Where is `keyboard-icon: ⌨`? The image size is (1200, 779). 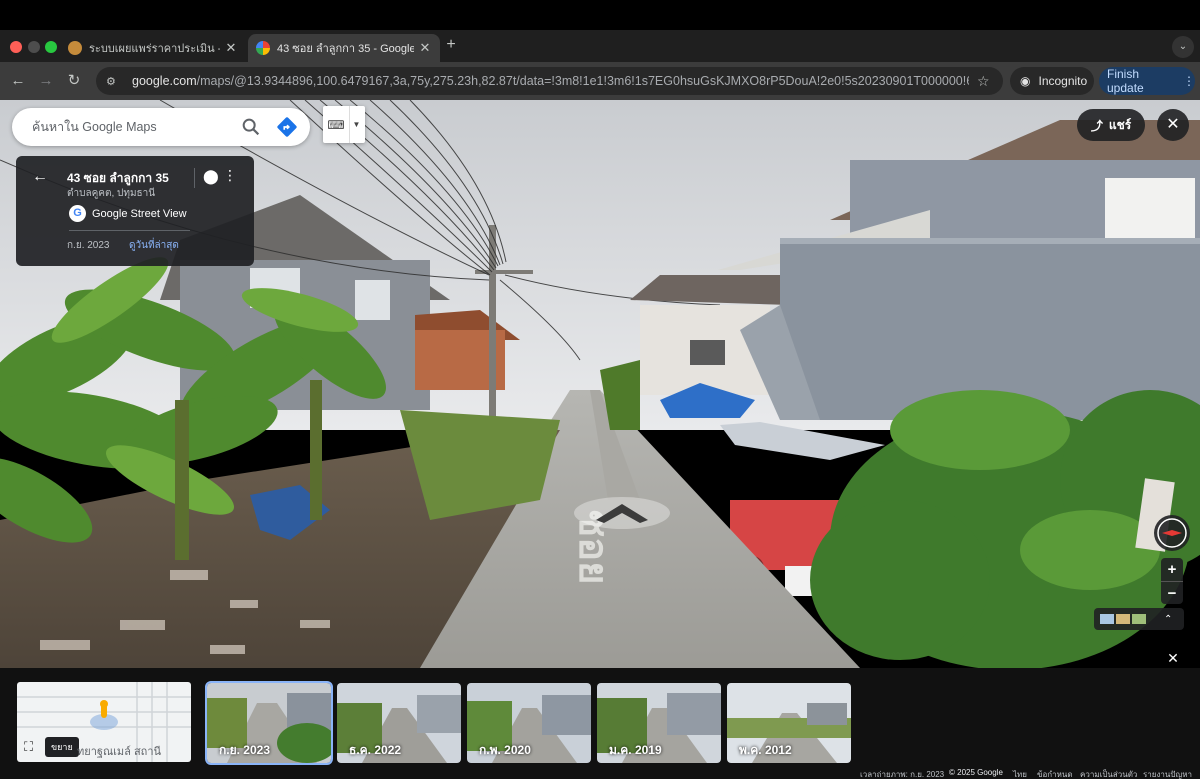 keyboard-icon: ⌨ is located at coordinates (336, 124).